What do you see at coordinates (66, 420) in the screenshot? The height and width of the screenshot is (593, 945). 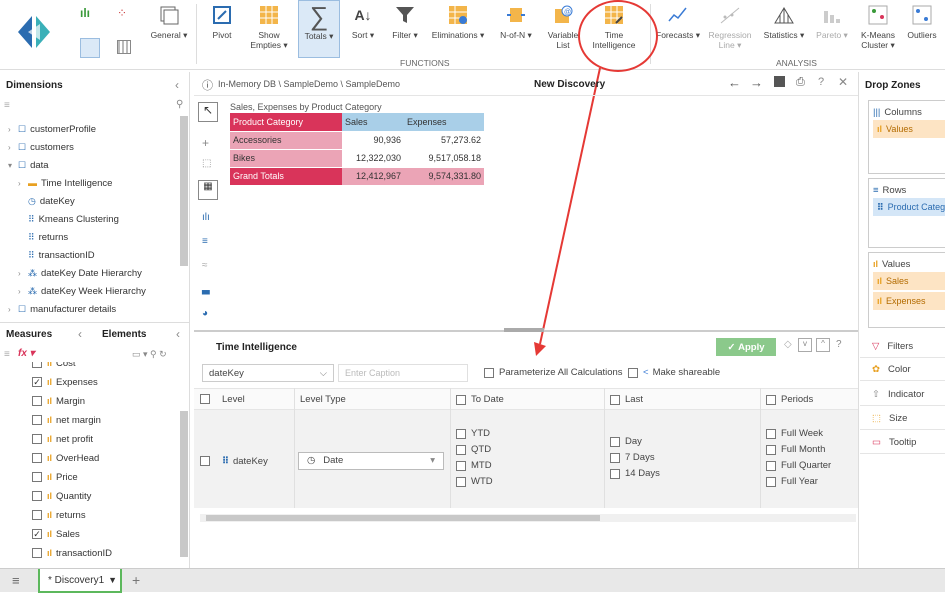 I see `measure-item: ıl net margin` at bounding box center [66, 420].